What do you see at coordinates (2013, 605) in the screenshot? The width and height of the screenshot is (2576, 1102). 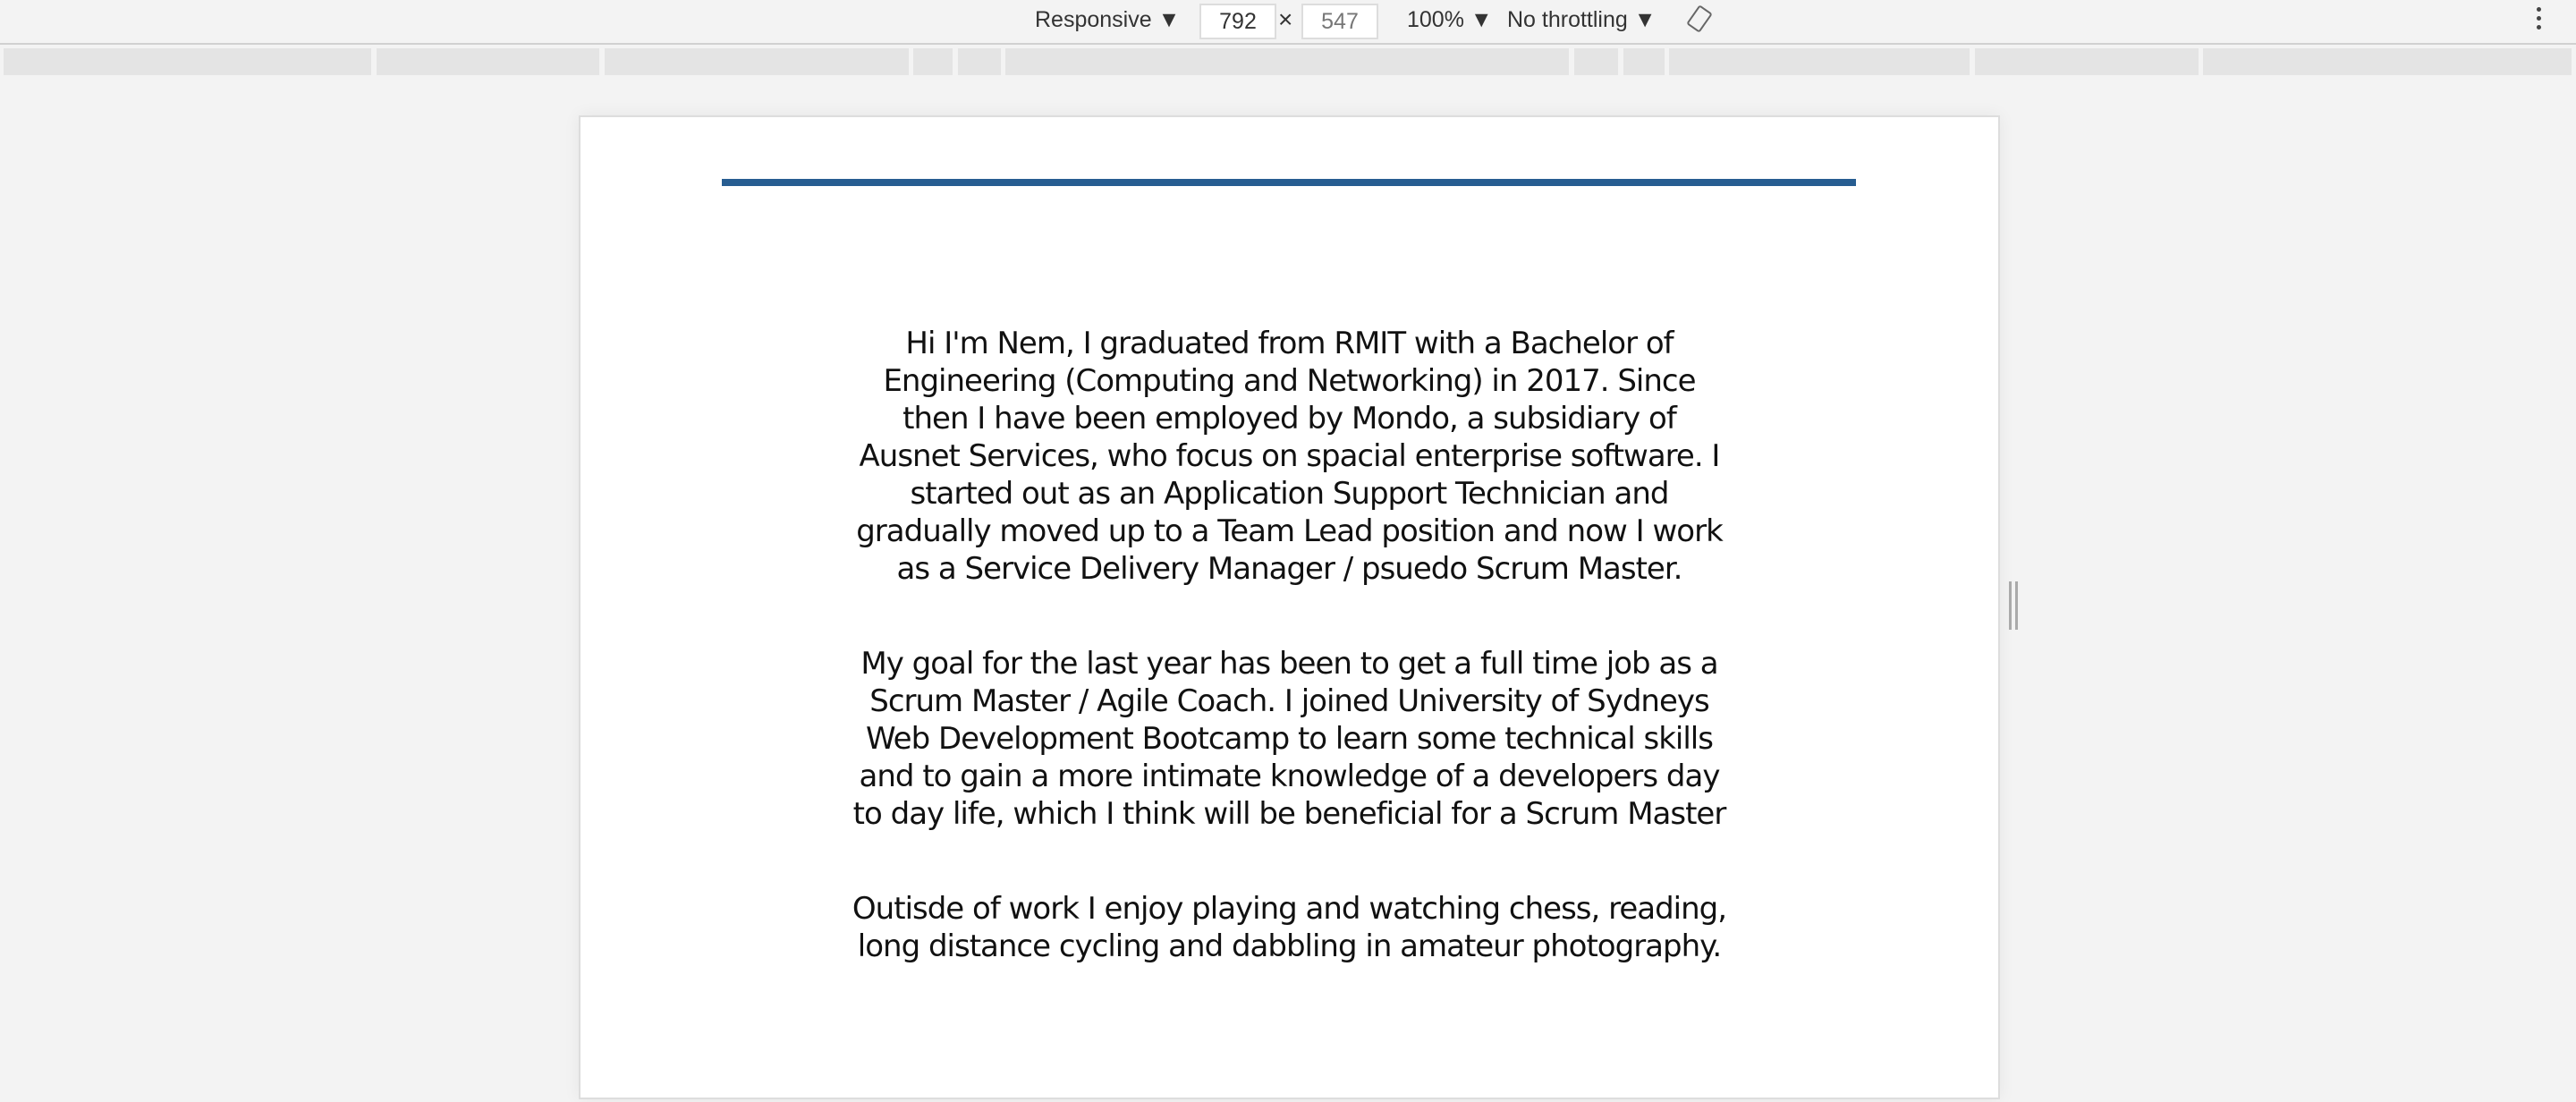 I see `resize-handle` at bounding box center [2013, 605].